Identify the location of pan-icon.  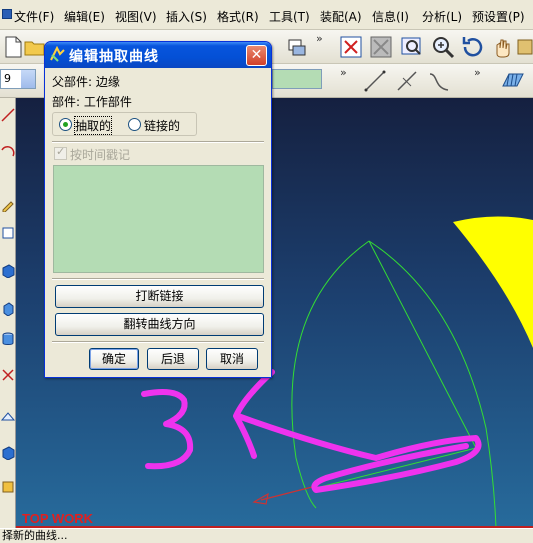
(503, 47).